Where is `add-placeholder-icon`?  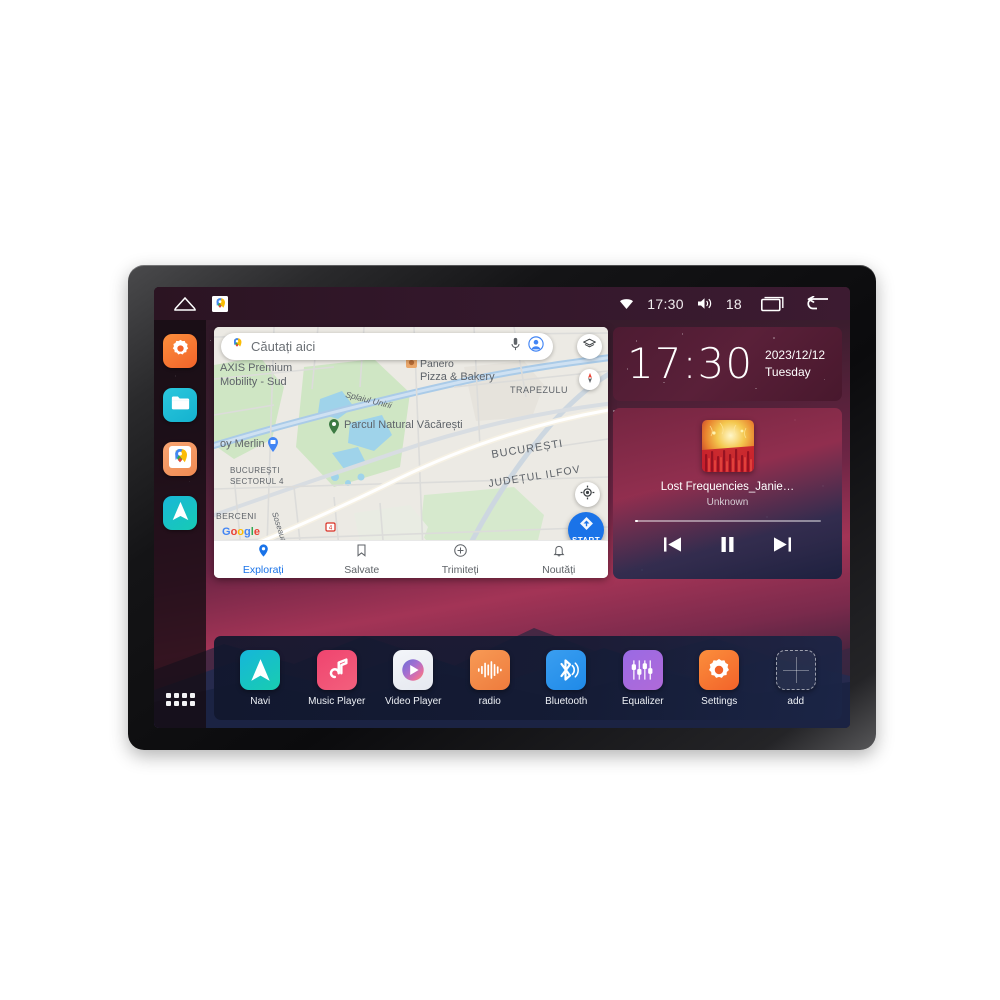
add-placeholder-icon is located at coordinates (795, 669).